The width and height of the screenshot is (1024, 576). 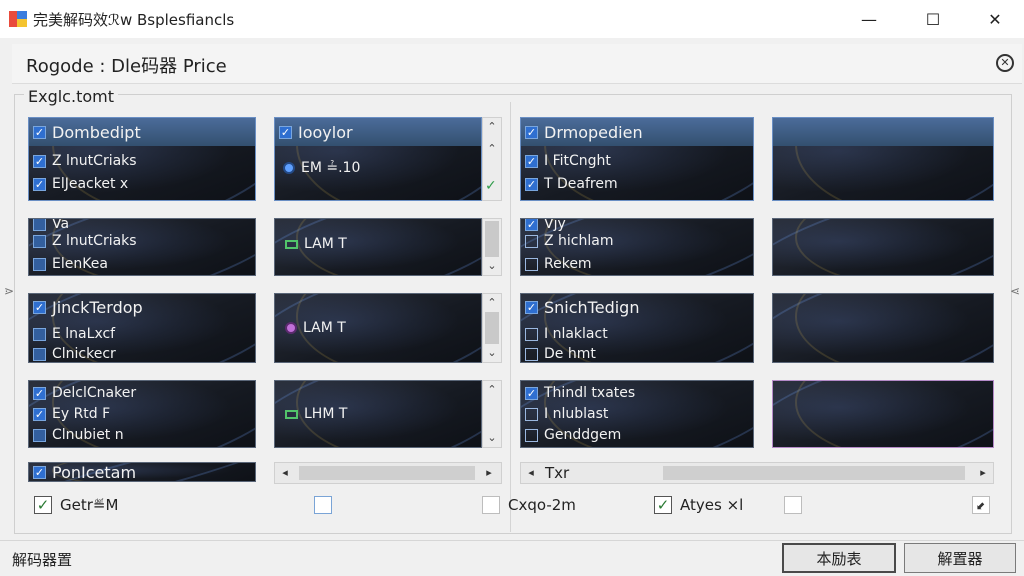 What do you see at coordinates (883, 328) in the screenshot?
I see `preview-tile-d3` at bounding box center [883, 328].